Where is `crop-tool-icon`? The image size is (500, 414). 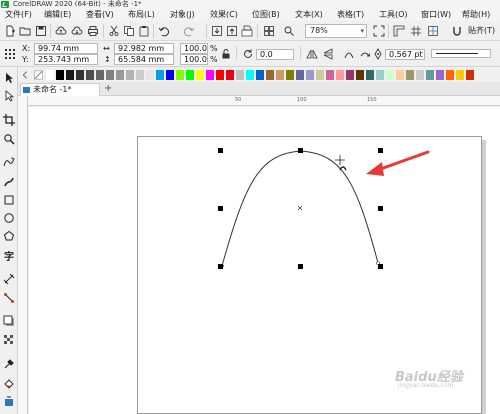
crop-tool-icon is located at coordinates (8, 119).